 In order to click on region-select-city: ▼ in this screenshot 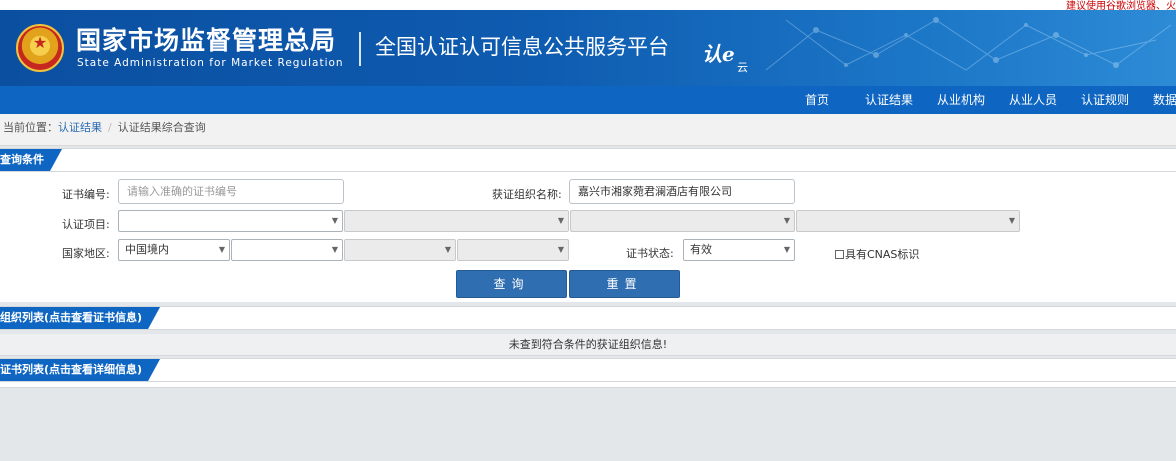, I will do `click(400, 250)`.